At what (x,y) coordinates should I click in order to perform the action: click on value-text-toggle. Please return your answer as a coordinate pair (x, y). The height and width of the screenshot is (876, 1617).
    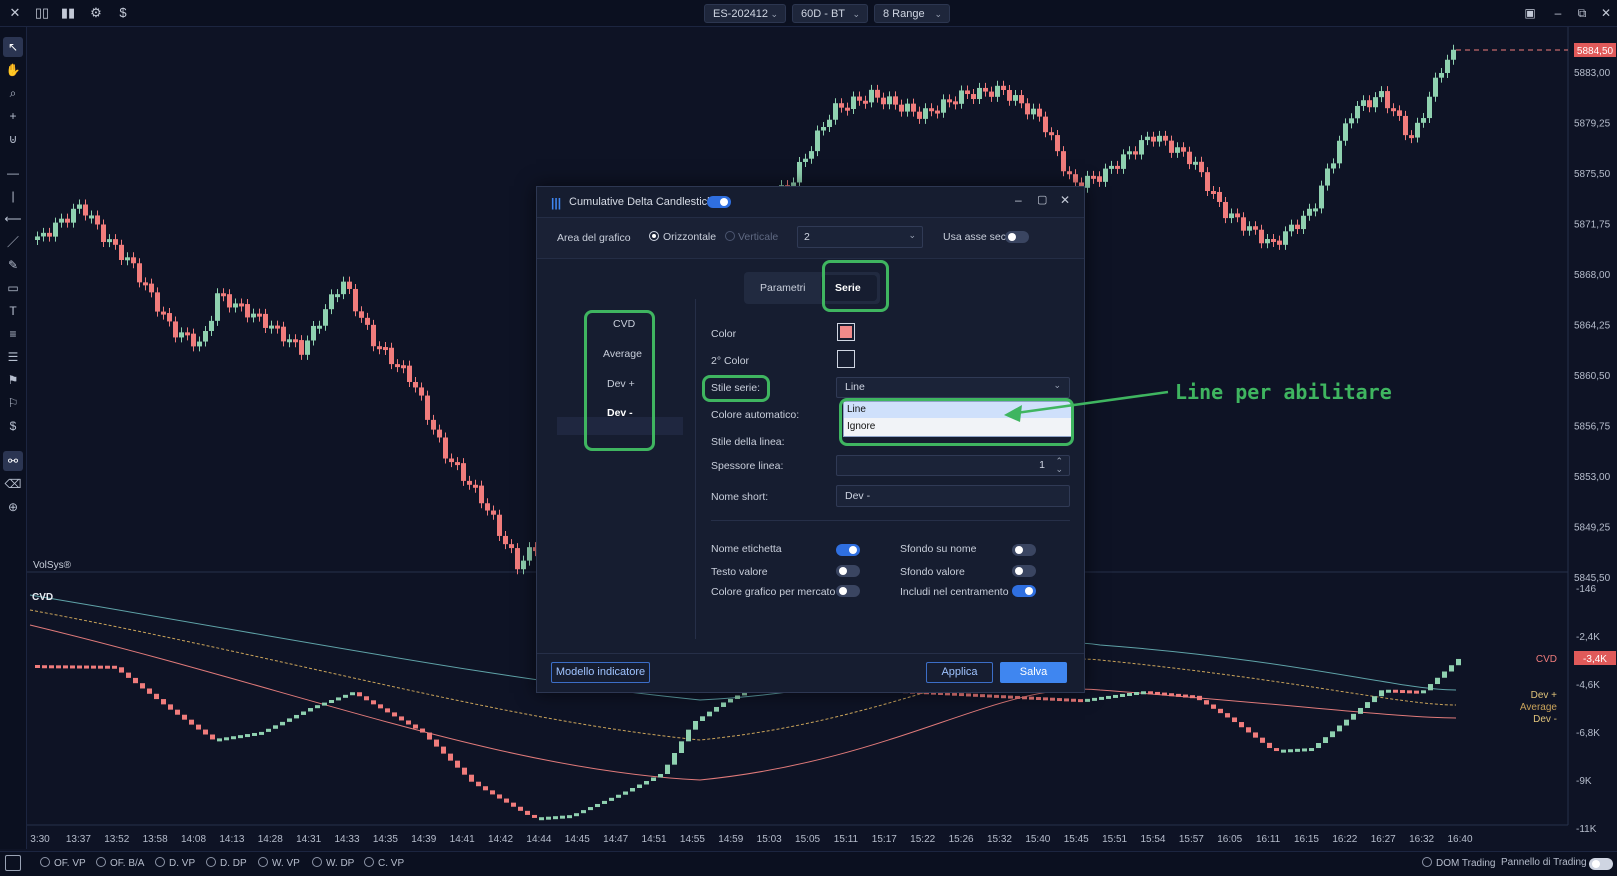
    Looking at the image, I should click on (848, 571).